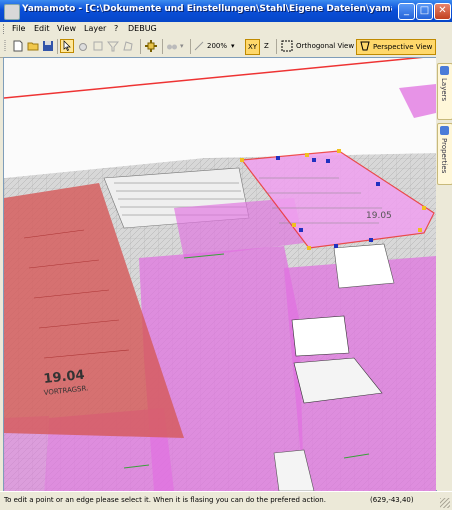  Describe the element at coordinates (12, 12) in the screenshot. I see `app-icon` at that location.